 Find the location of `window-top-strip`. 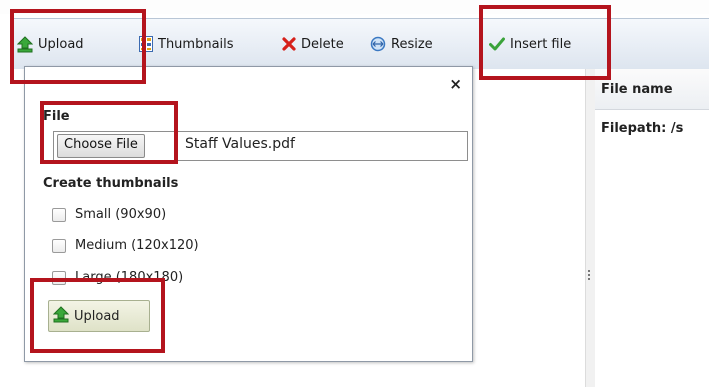

window-top-strip is located at coordinates (354, 7).